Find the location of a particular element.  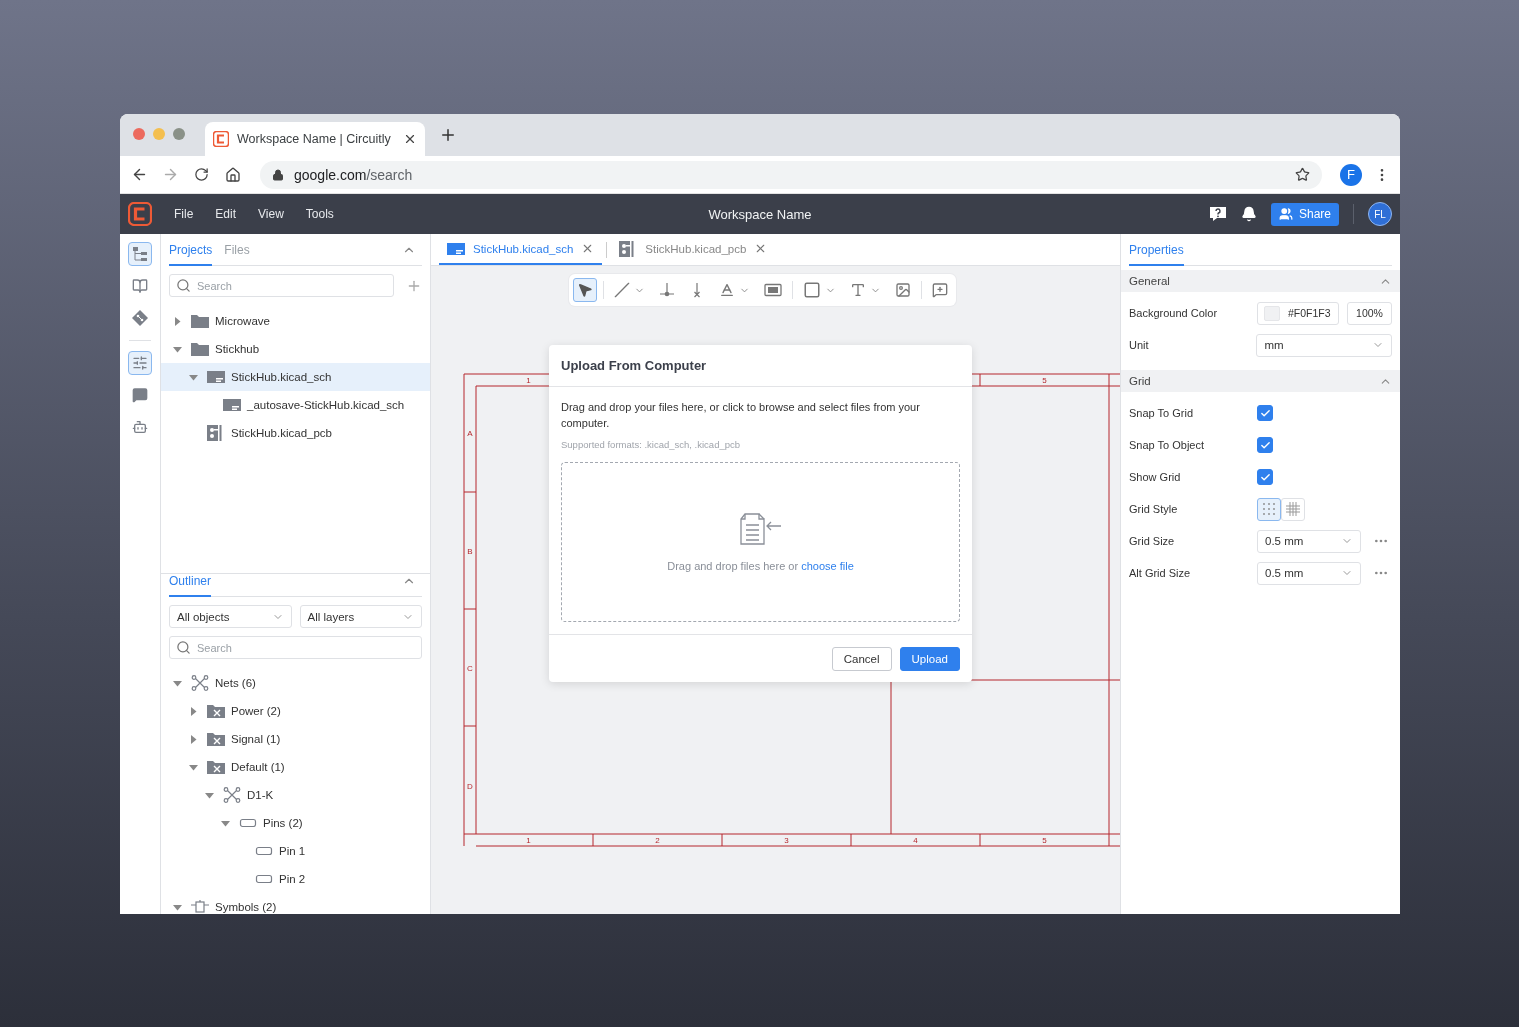

color-field: #F0F1F3 is located at coordinates (1298, 313).